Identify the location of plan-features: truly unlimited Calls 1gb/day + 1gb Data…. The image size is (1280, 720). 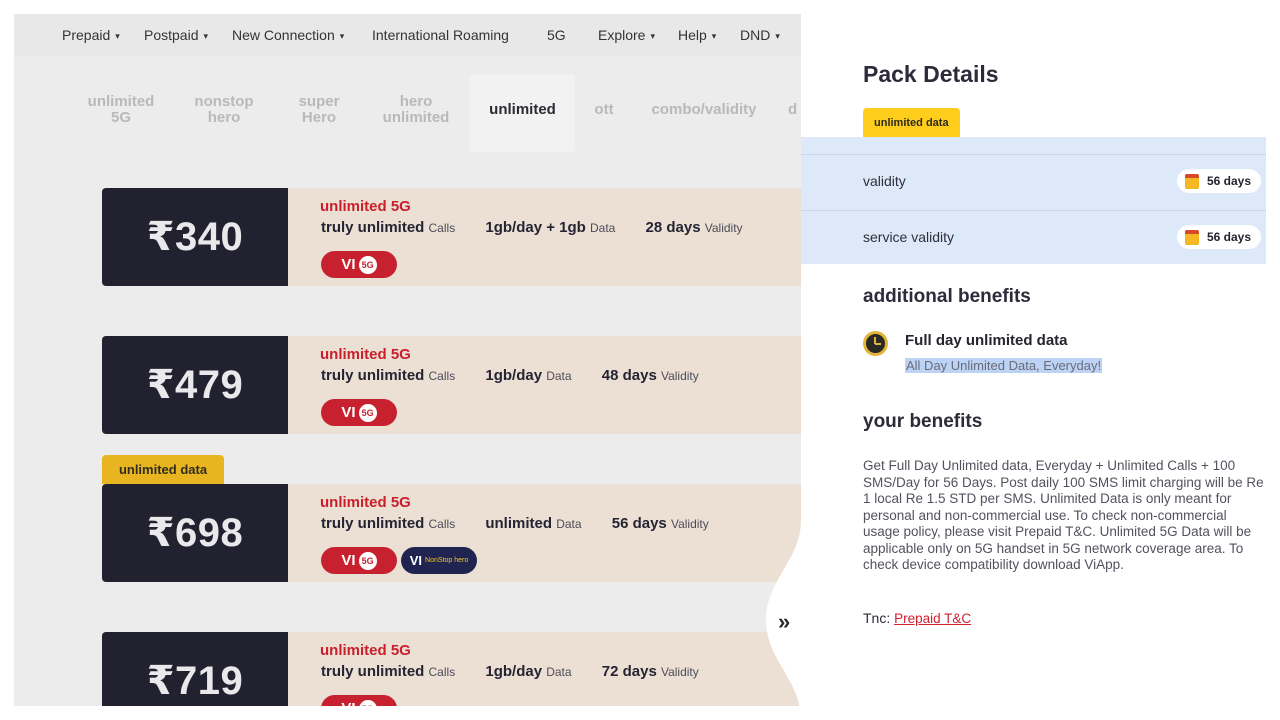
(545, 227).